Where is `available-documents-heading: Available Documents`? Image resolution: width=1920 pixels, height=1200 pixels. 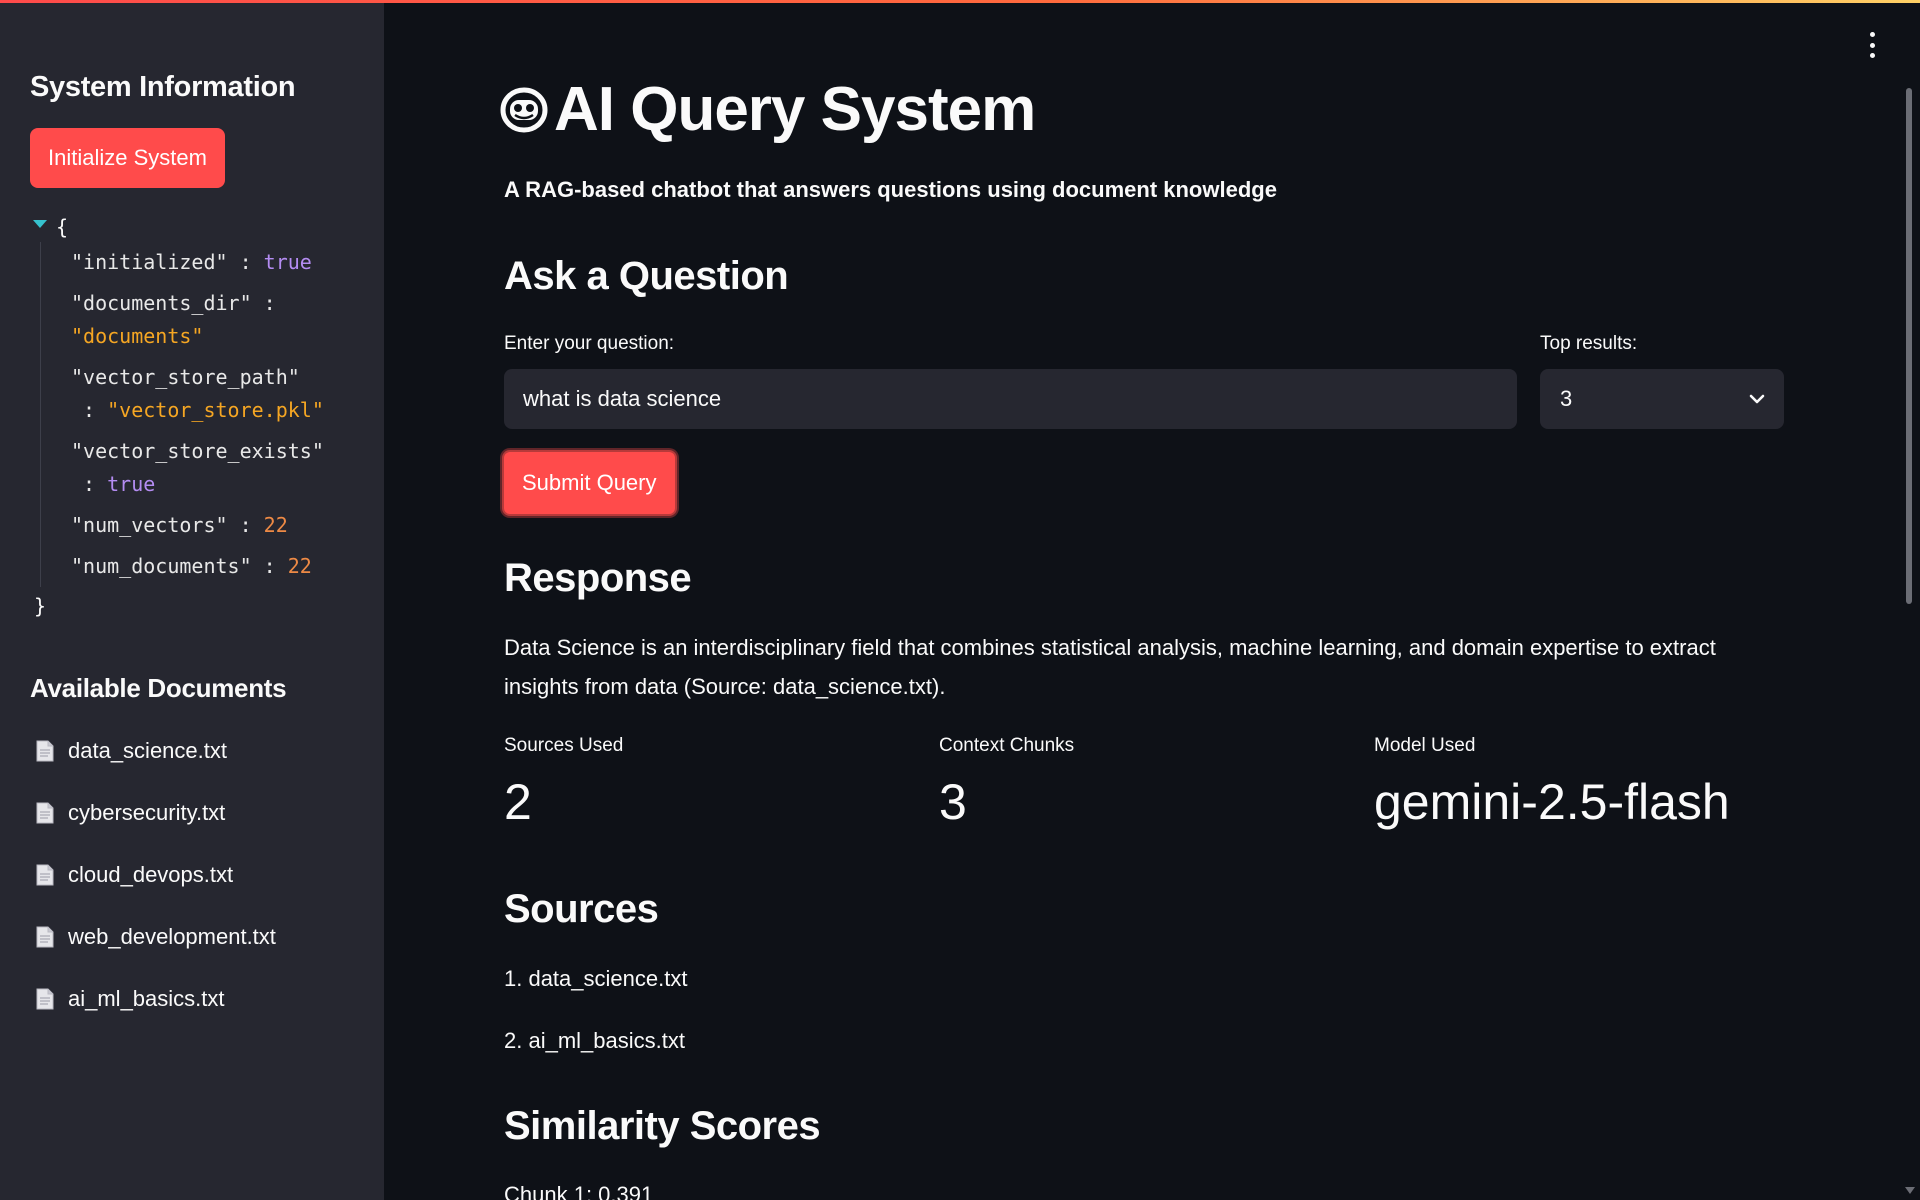 available-documents-heading: Available Documents is located at coordinates (158, 688).